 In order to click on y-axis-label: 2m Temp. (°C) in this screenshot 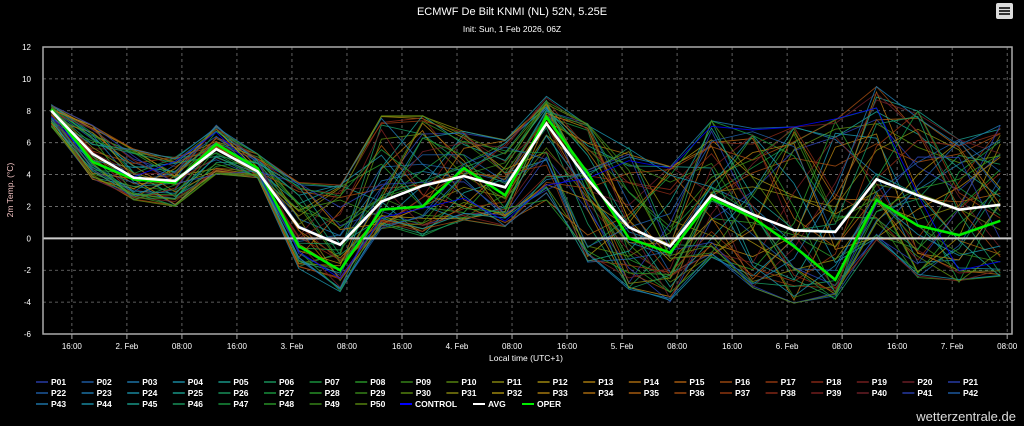, I will do `click(10, 189)`.